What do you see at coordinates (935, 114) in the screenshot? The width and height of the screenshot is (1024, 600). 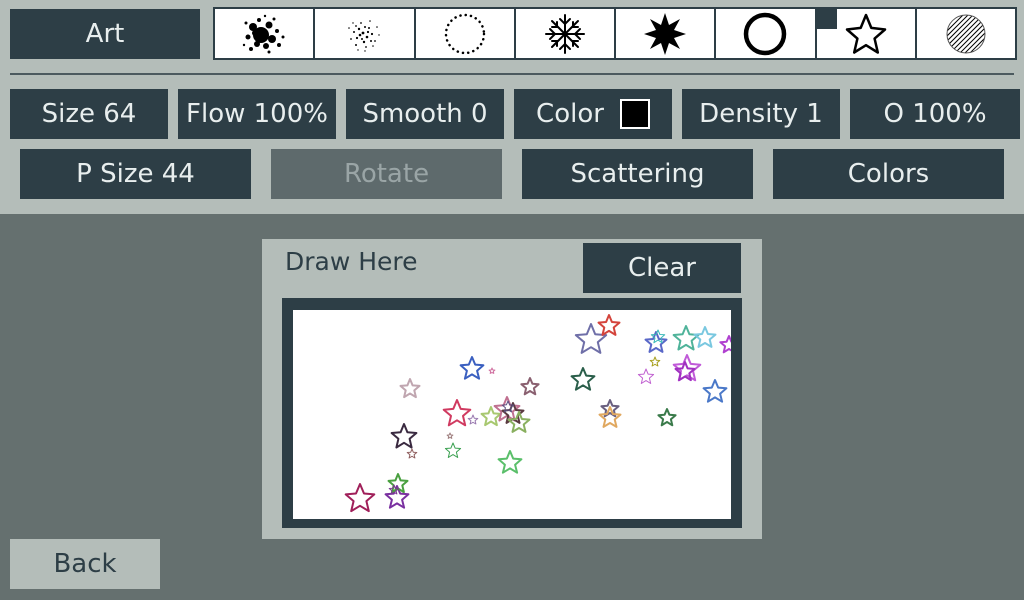 I see `opacity-button: O 100%` at bounding box center [935, 114].